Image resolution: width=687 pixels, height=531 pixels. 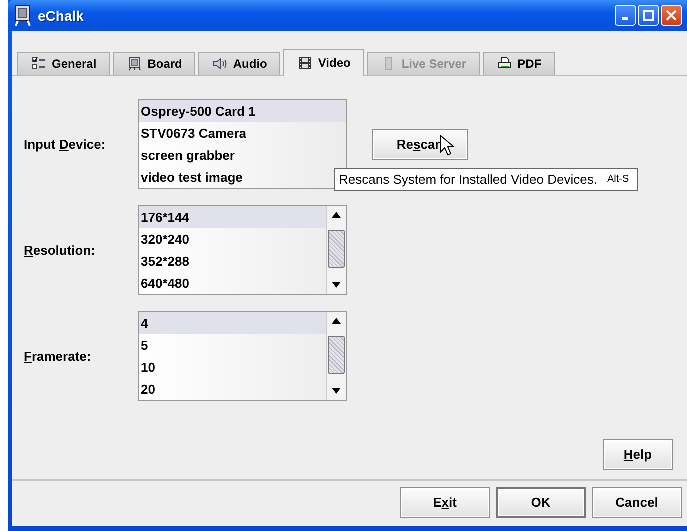 I want to click on list-item: 5, so click(x=232, y=345).